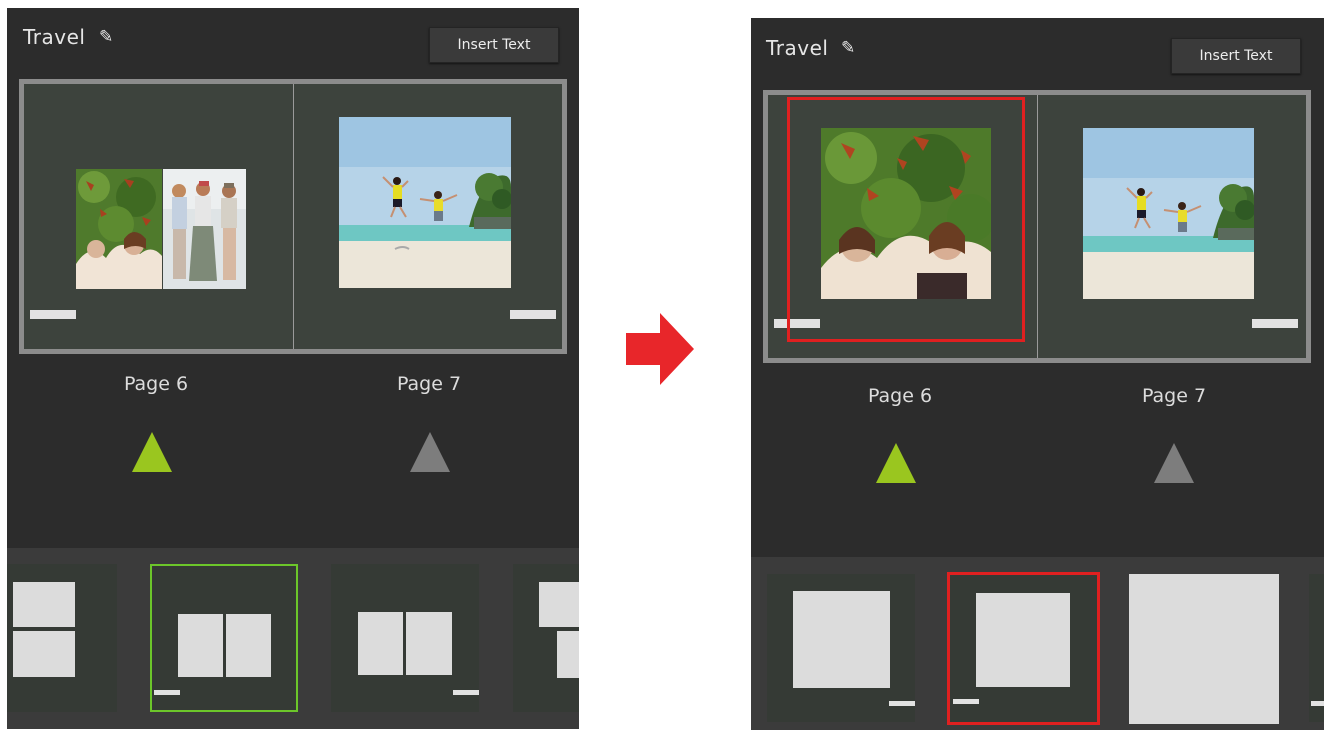  I want to click on layout-thumbnail-fullpage, so click(1204, 649).